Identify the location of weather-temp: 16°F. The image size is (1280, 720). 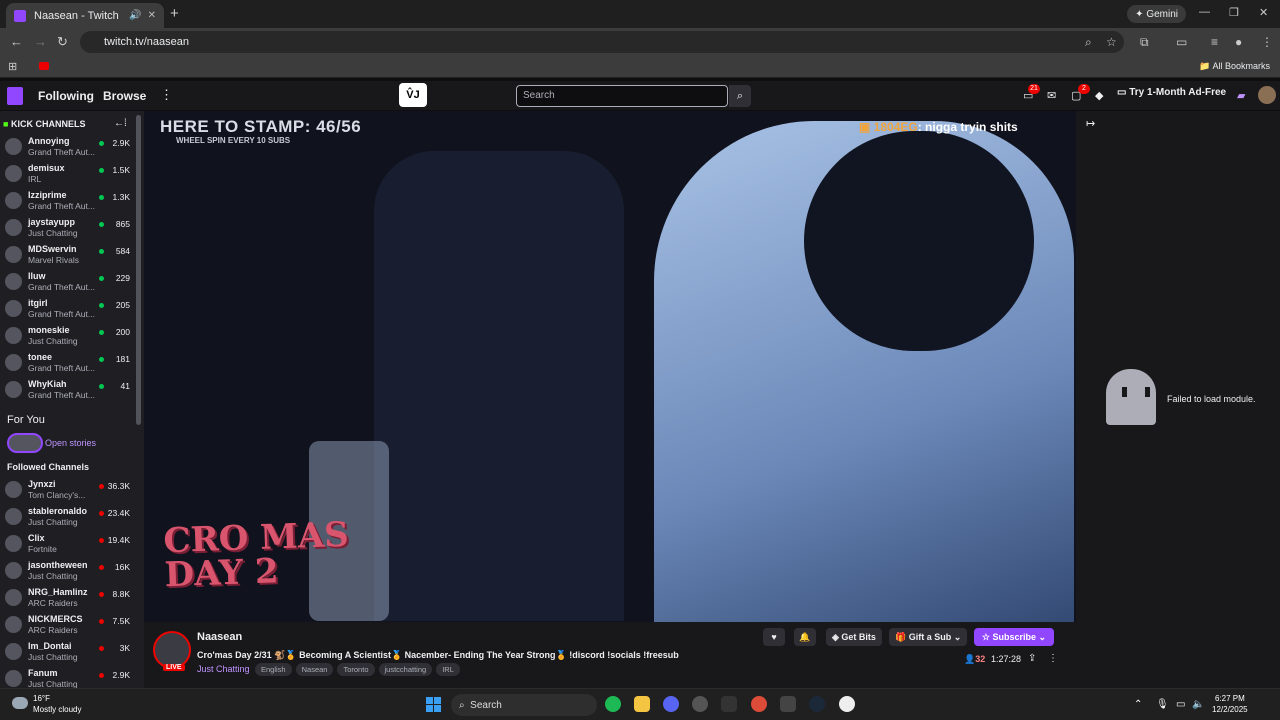
(41, 698).